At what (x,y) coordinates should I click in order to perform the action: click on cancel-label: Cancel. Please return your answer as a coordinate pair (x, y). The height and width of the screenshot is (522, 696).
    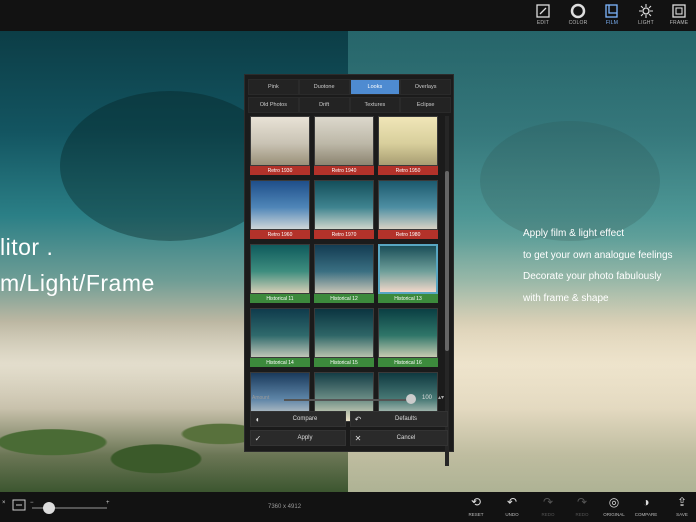
    Looking at the image, I should click on (406, 438).